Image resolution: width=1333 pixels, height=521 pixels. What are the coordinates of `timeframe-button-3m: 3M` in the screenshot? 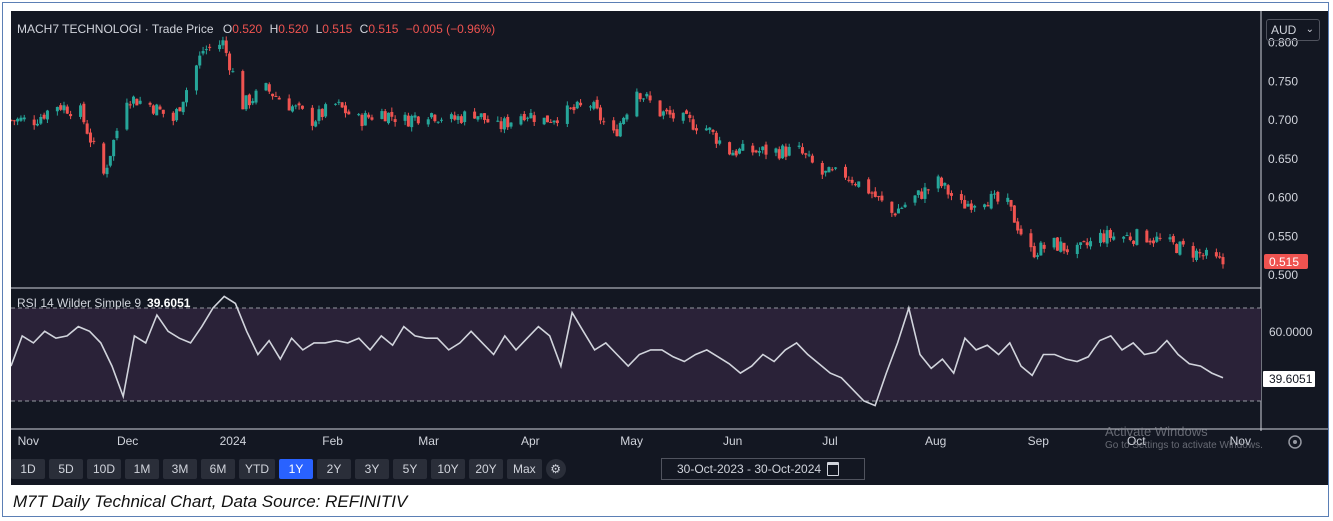 It's located at (180, 469).